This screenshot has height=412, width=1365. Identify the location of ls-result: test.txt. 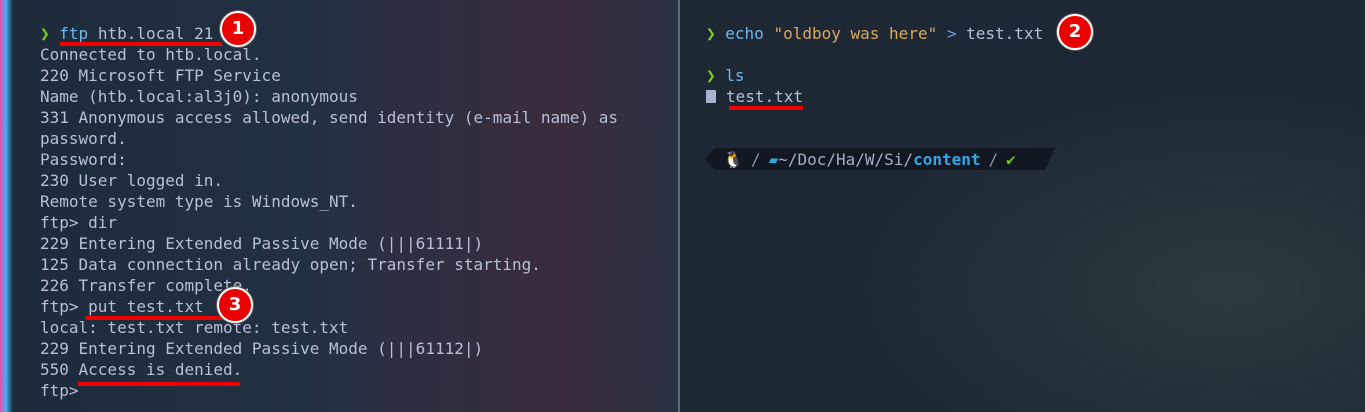
(754, 96).